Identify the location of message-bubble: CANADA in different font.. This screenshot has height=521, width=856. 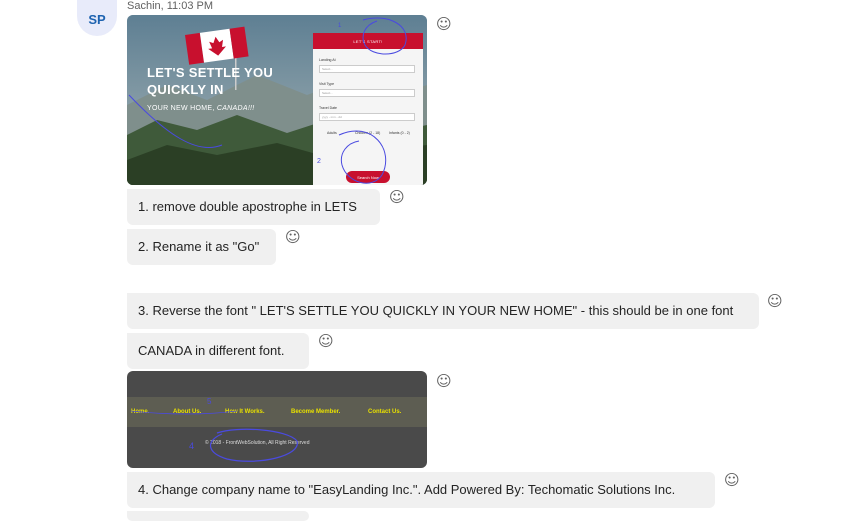
(218, 351).